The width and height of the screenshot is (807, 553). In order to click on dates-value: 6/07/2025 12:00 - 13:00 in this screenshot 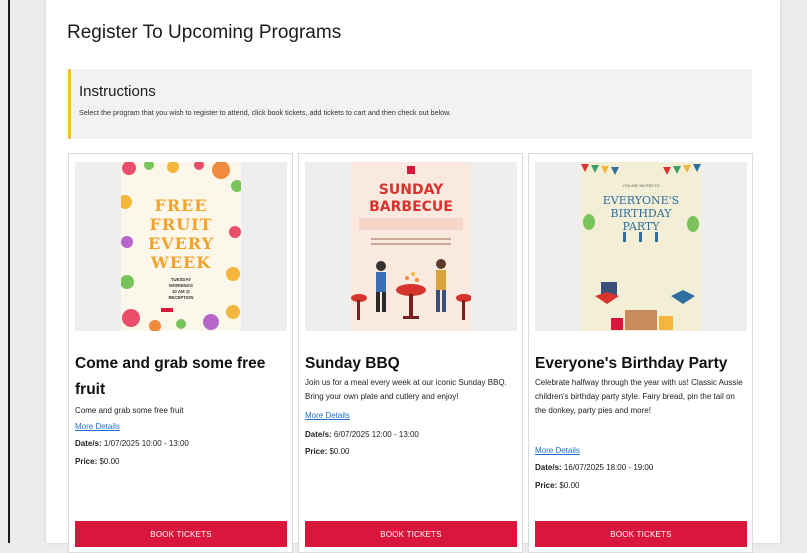, I will do `click(376, 434)`.